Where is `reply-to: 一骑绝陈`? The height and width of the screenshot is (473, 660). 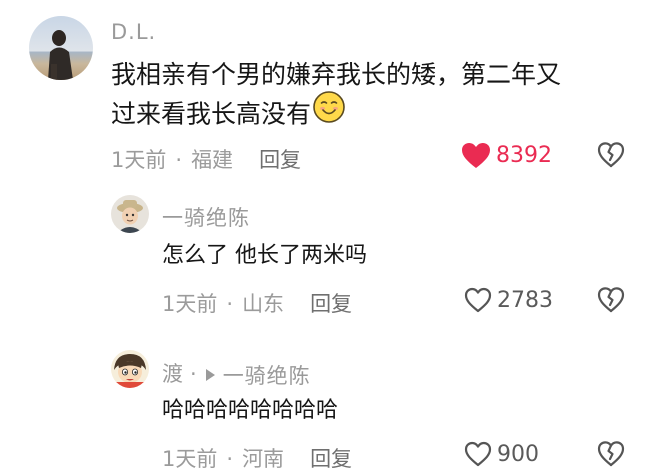 reply-to: 一骑绝陈 is located at coordinates (256, 375).